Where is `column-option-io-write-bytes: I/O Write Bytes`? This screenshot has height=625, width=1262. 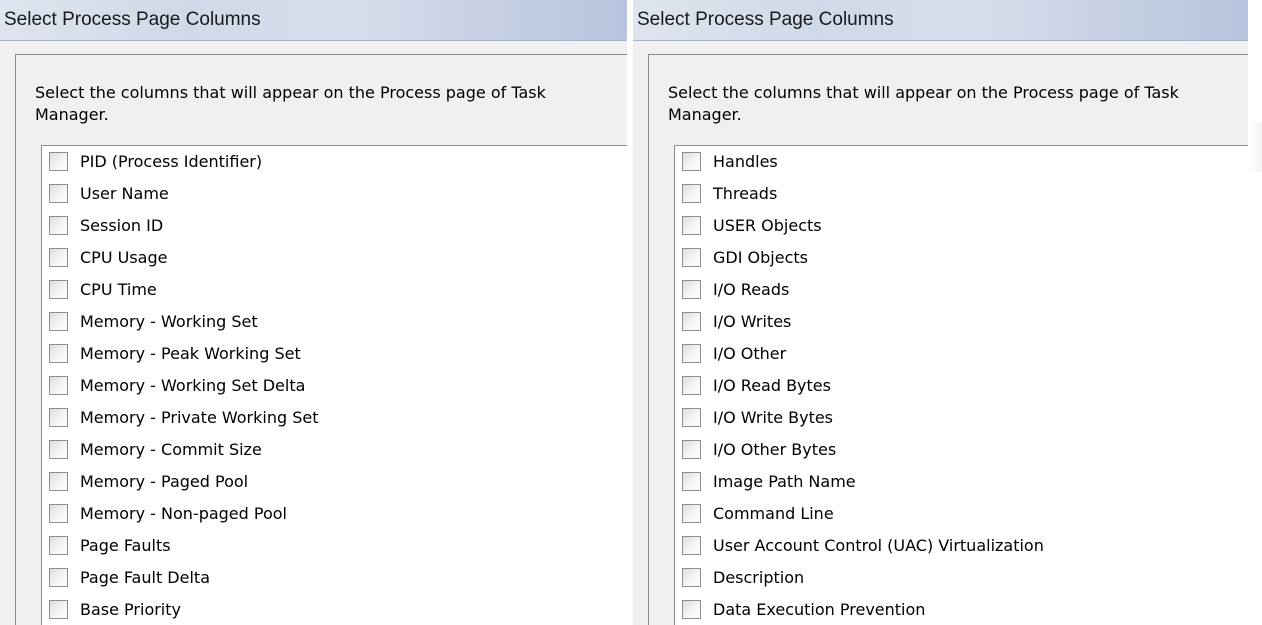 column-option-io-write-bytes: I/O Write Bytes is located at coordinates (757, 417).